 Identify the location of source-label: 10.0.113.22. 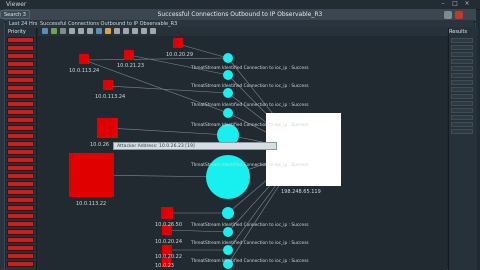
(91, 204).